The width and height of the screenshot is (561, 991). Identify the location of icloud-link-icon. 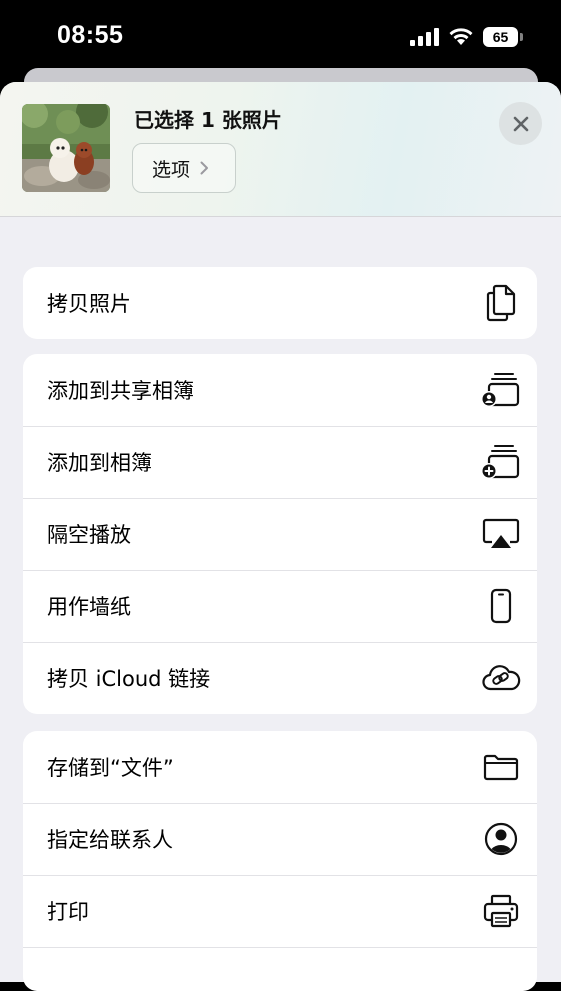
(501, 678).